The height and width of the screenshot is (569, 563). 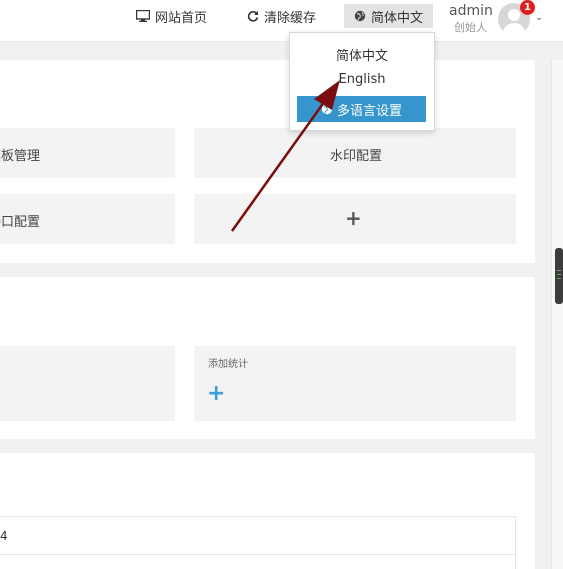 I want to click on data-table: 4 其他, so click(x=258, y=542).